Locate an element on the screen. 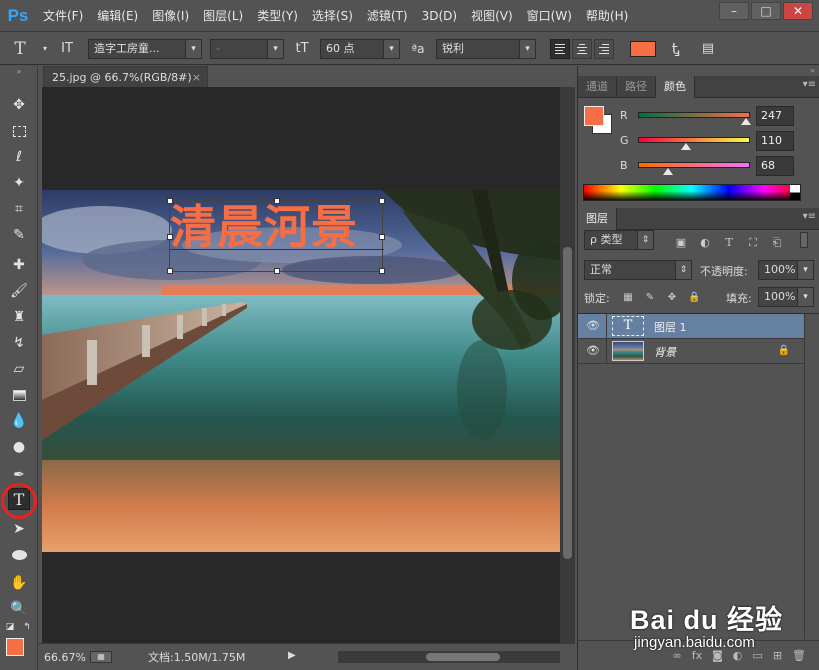 The height and width of the screenshot is (670, 819). eyedropper-tool-icon: ✎ is located at coordinates (19, 235).